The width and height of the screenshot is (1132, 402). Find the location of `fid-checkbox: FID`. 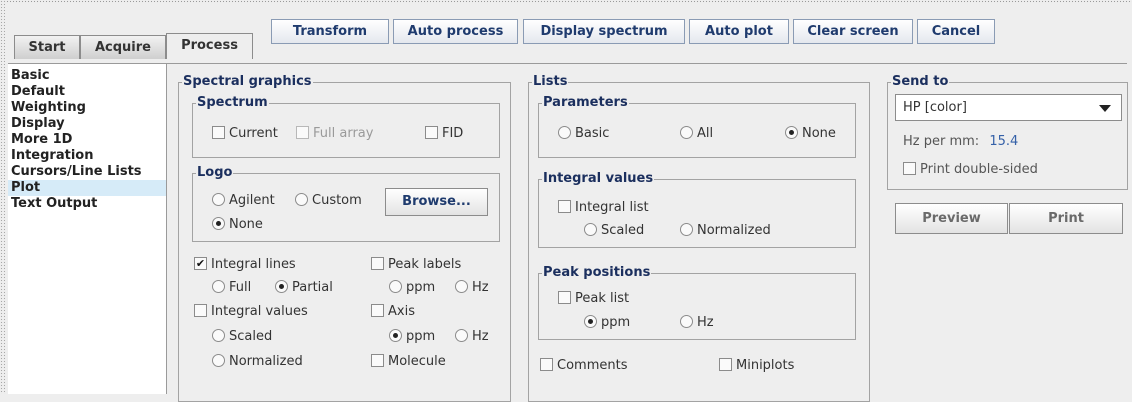

fid-checkbox: FID is located at coordinates (444, 134).